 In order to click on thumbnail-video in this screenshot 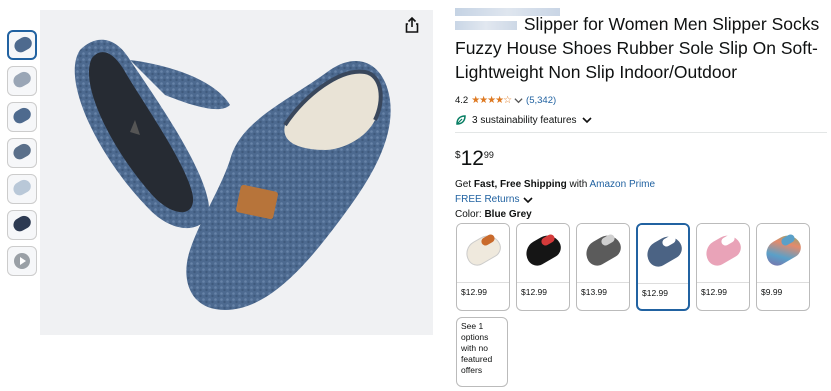, I will do `click(22, 261)`.